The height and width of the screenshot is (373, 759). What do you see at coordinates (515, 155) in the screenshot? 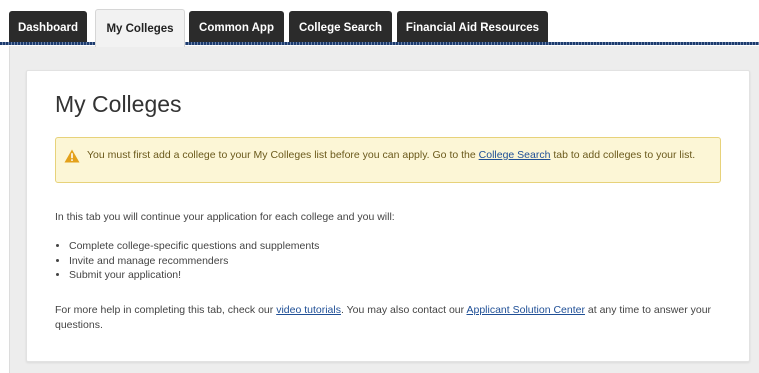
I see `college-search-link: College Search` at bounding box center [515, 155].